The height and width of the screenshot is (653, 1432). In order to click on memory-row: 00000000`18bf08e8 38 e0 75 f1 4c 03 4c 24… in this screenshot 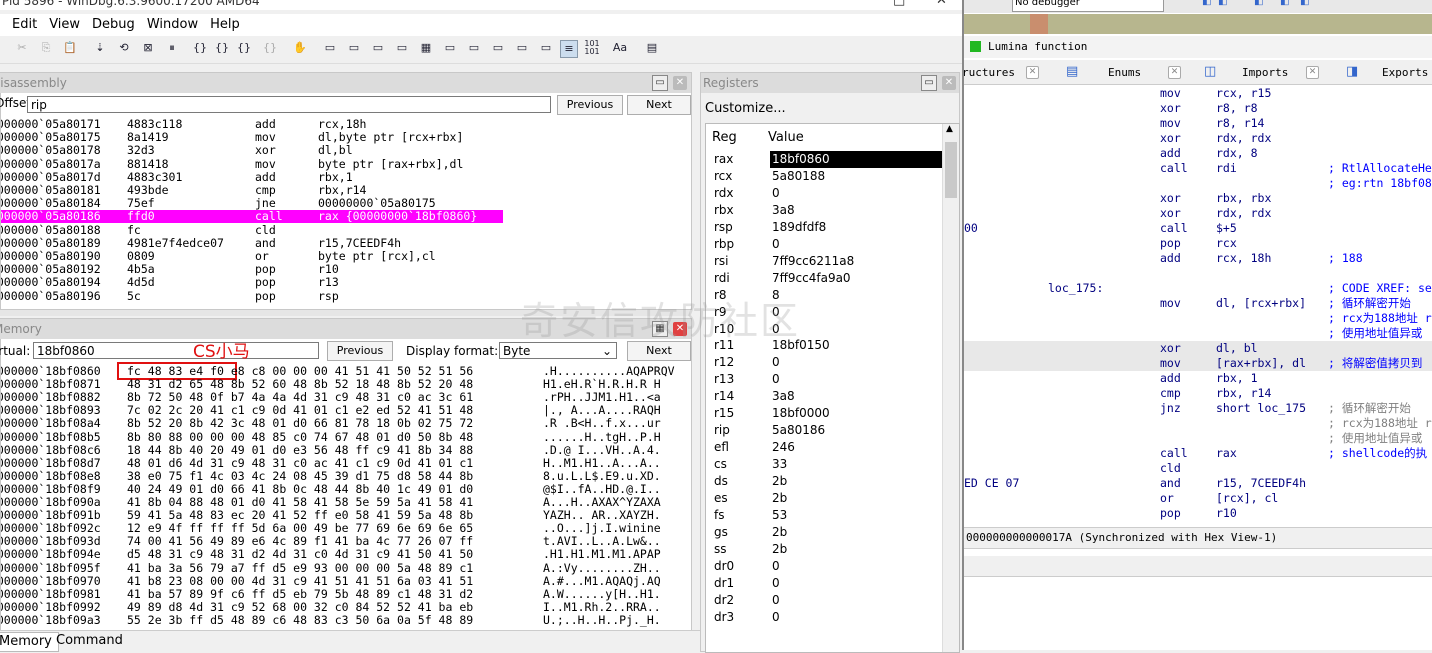, I will do `click(346, 476)`.